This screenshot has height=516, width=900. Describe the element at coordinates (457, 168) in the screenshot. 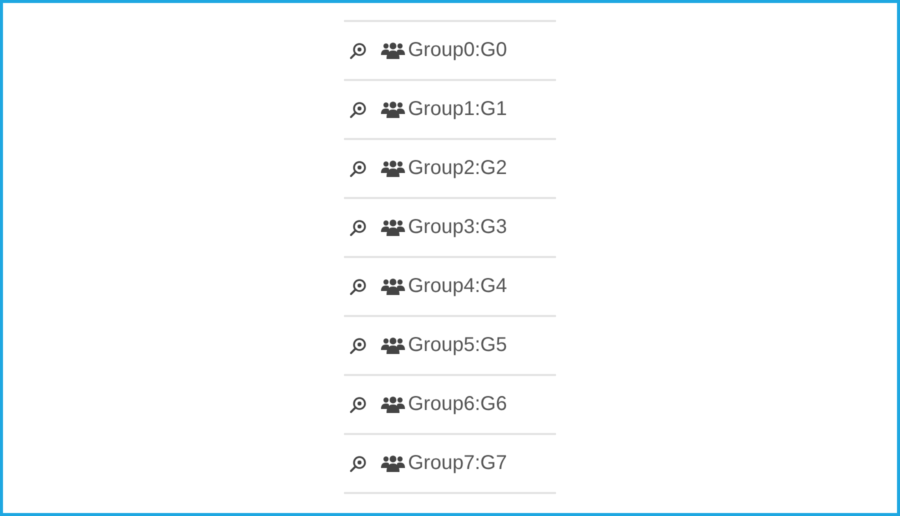

I see `group-label: Group2:G2` at that location.